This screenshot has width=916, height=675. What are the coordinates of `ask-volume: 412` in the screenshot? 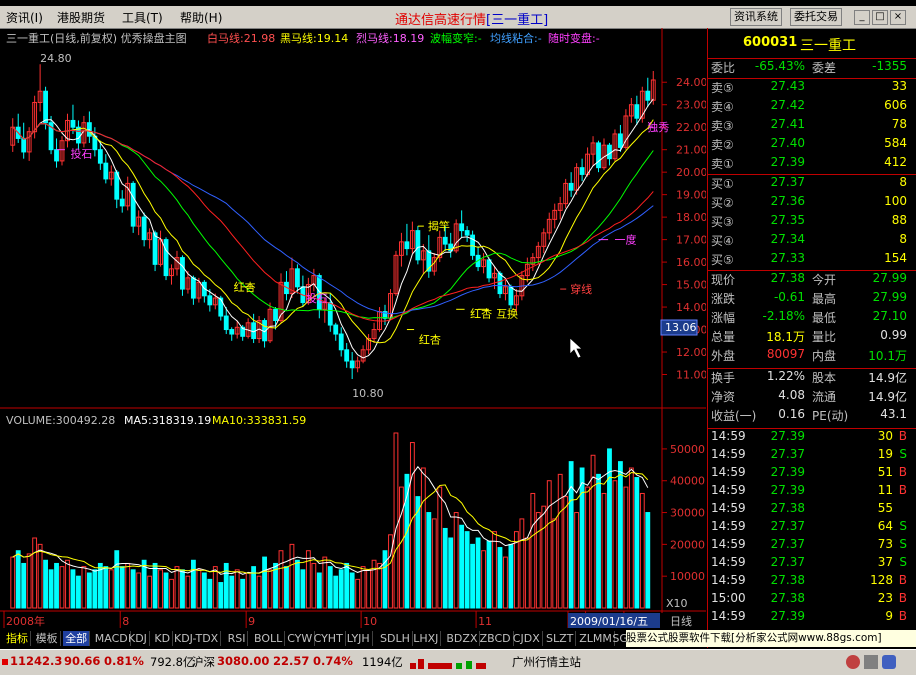 It's located at (895, 162).